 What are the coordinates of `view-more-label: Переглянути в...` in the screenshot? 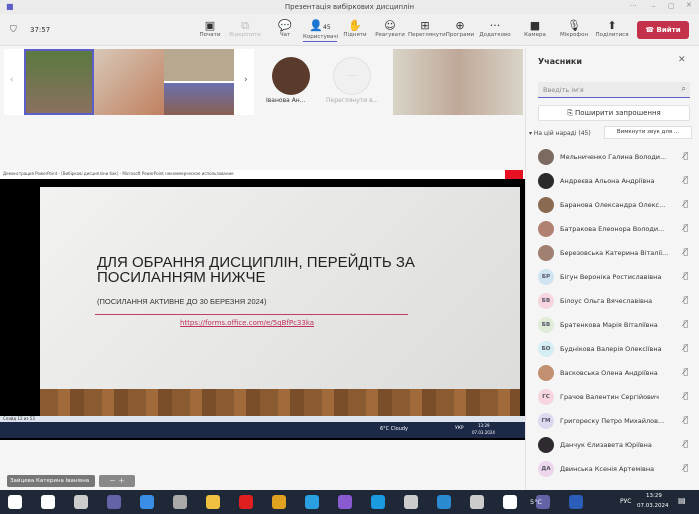 It's located at (352, 100).